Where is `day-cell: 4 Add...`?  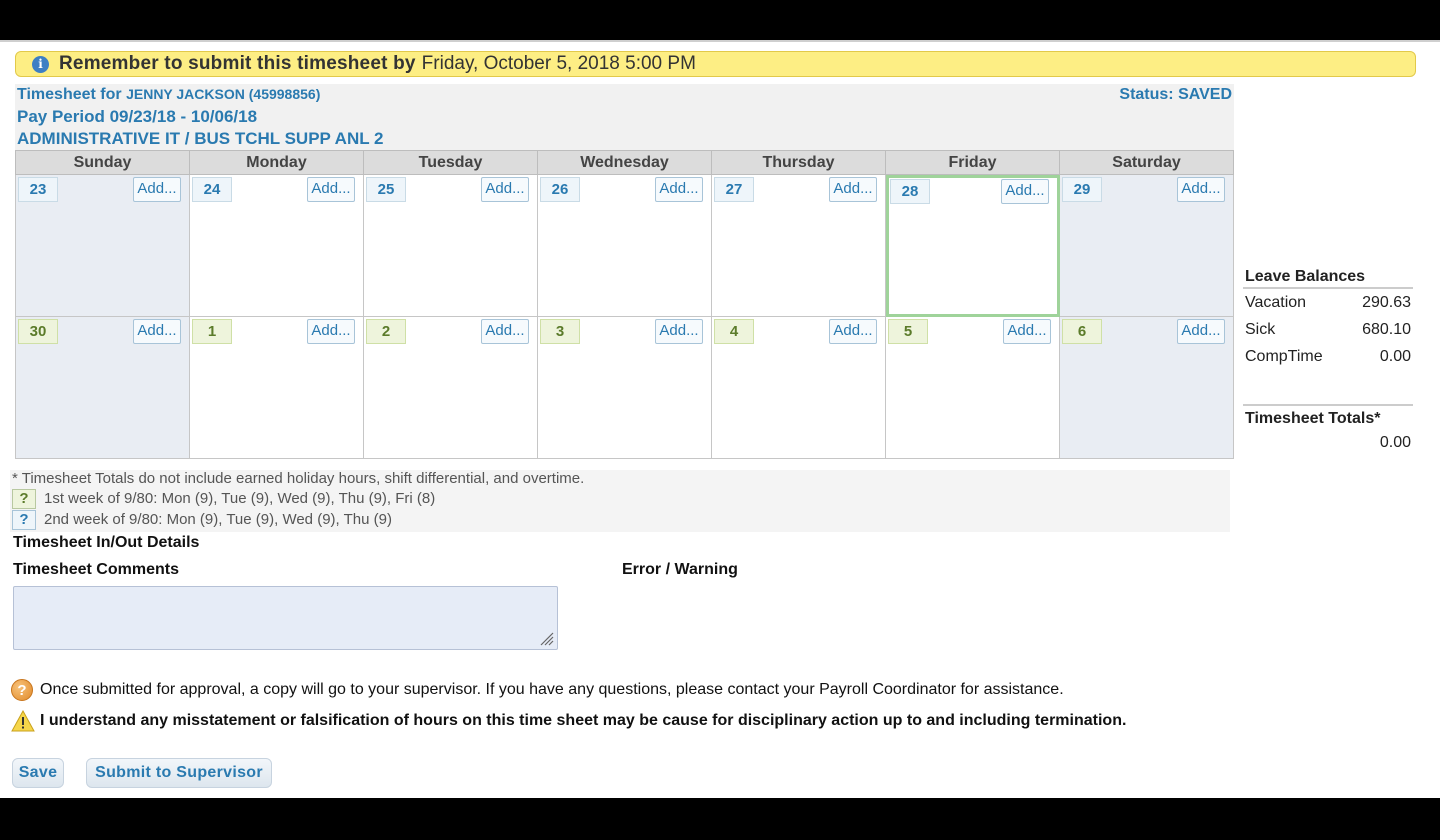
day-cell: 4 Add... is located at coordinates (798, 387).